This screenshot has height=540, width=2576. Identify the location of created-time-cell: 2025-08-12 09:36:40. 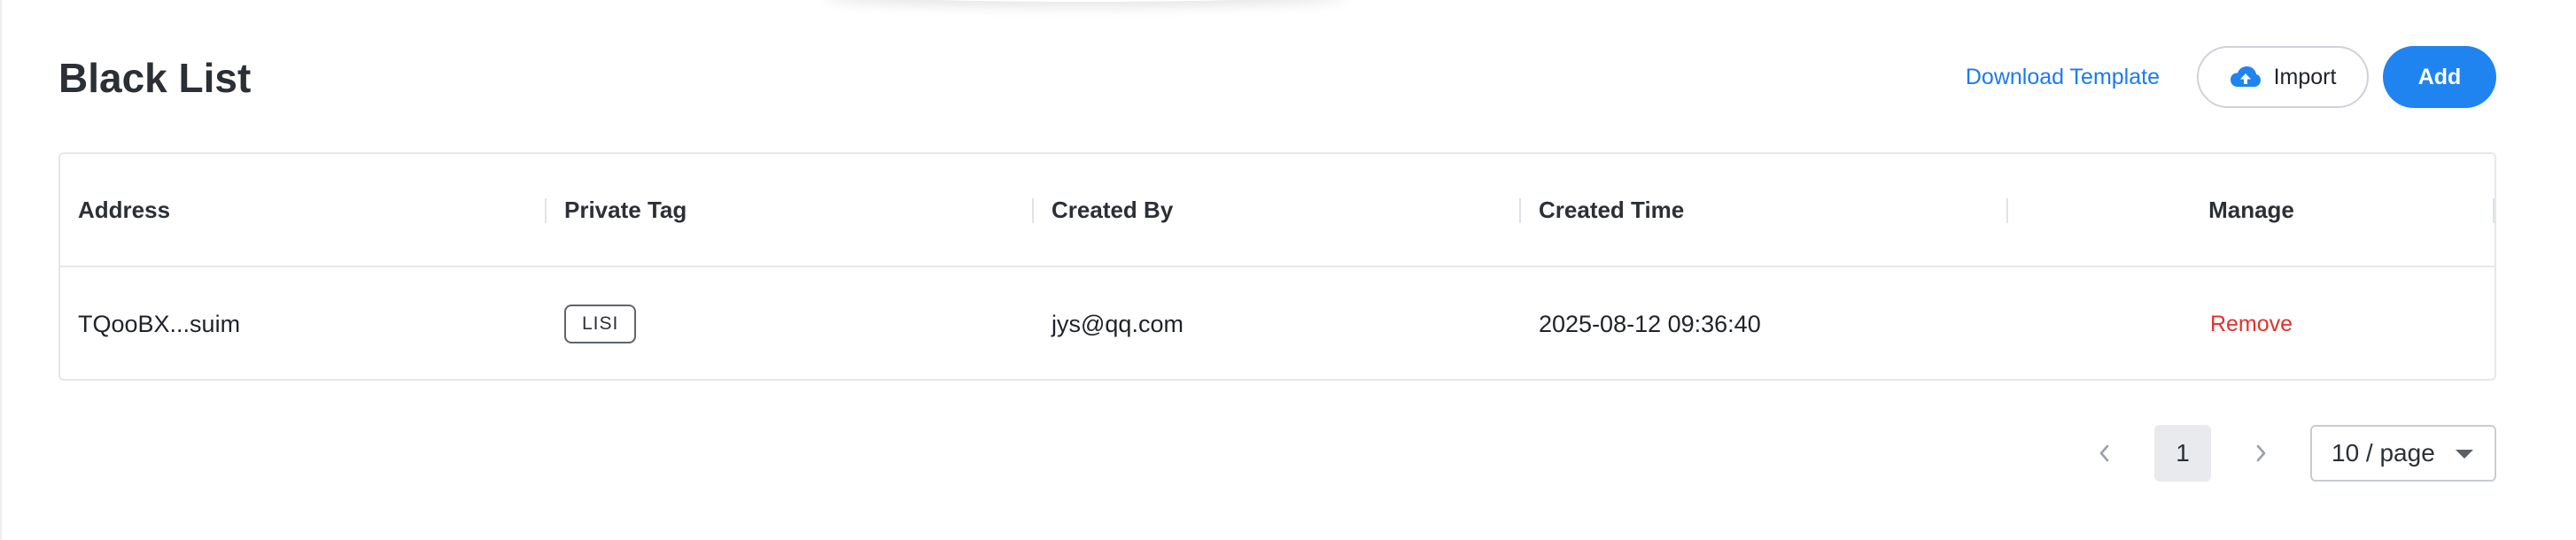
(1764, 324).